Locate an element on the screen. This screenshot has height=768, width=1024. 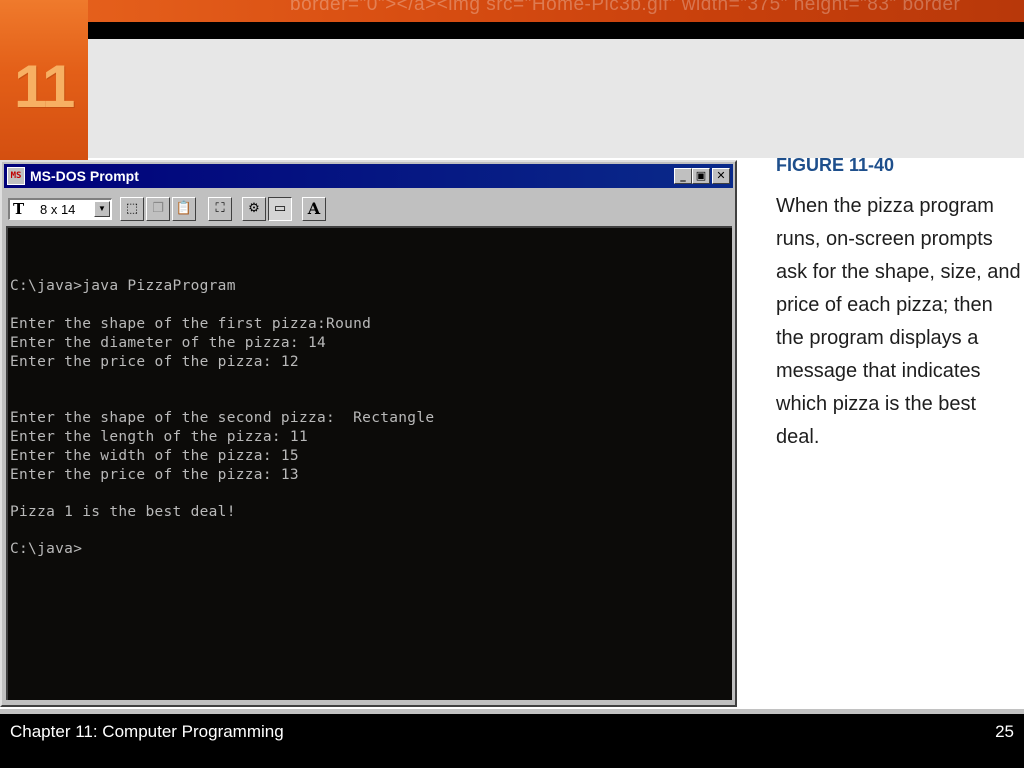
background-icon: ▭ is located at coordinates (280, 209).